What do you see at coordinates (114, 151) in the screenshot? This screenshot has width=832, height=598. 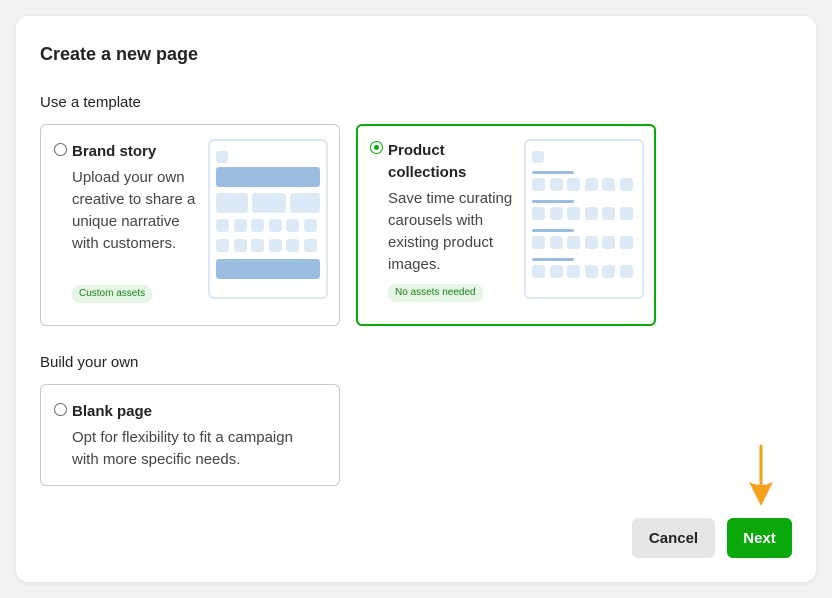 I see `brand-story-title: Brand story` at bounding box center [114, 151].